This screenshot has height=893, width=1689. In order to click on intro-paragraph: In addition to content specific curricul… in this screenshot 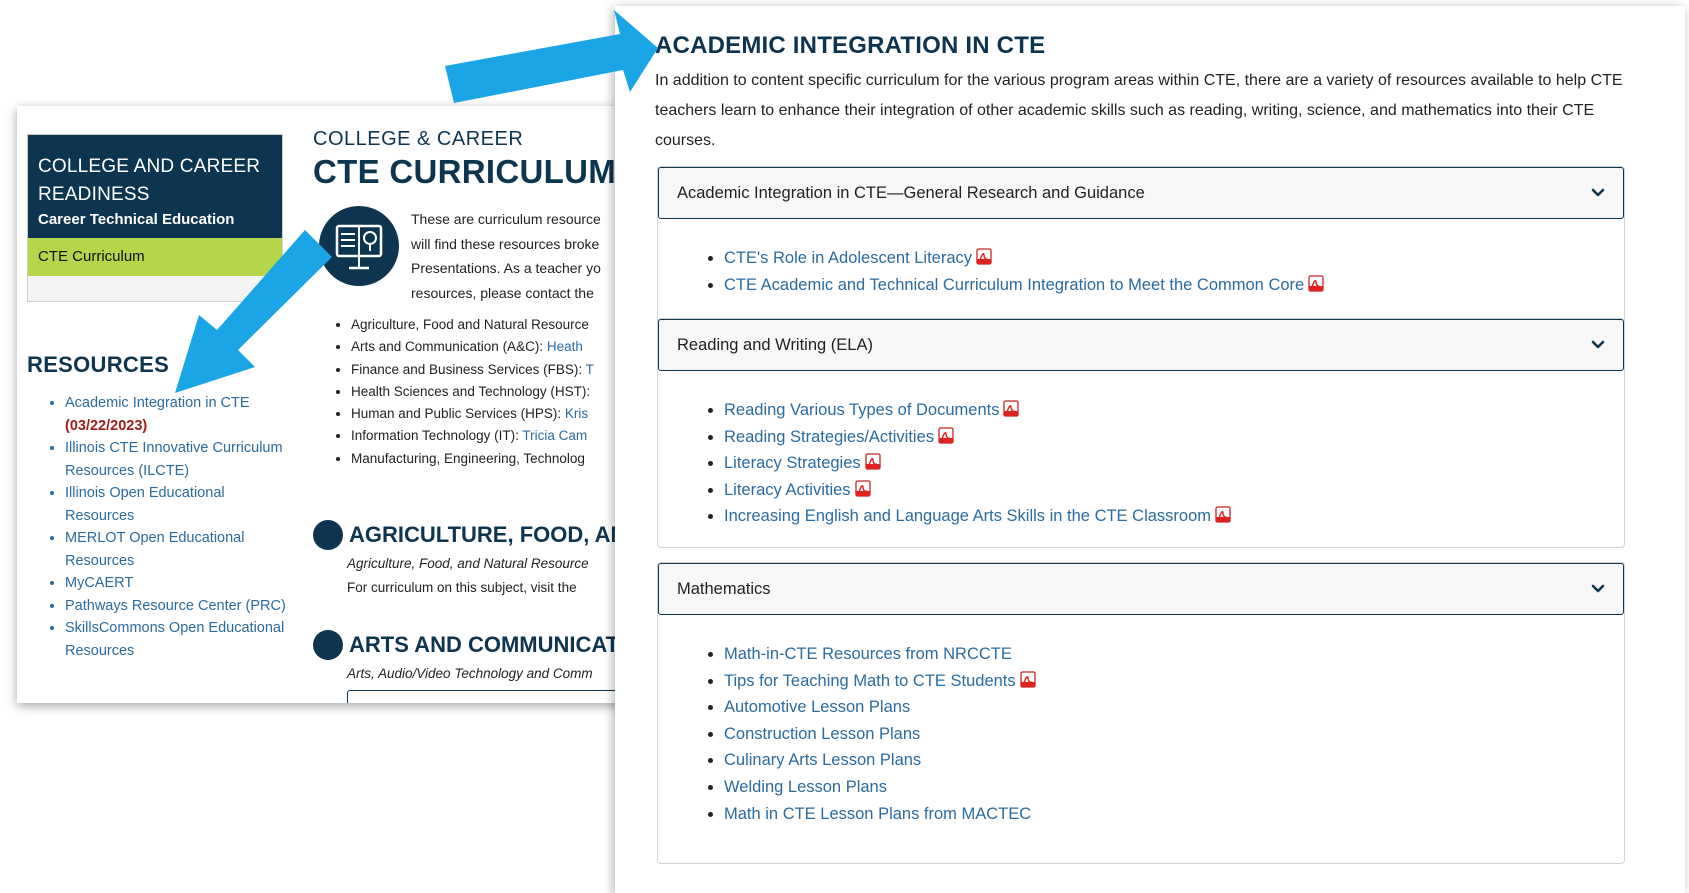, I will do `click(1139, 110)`.